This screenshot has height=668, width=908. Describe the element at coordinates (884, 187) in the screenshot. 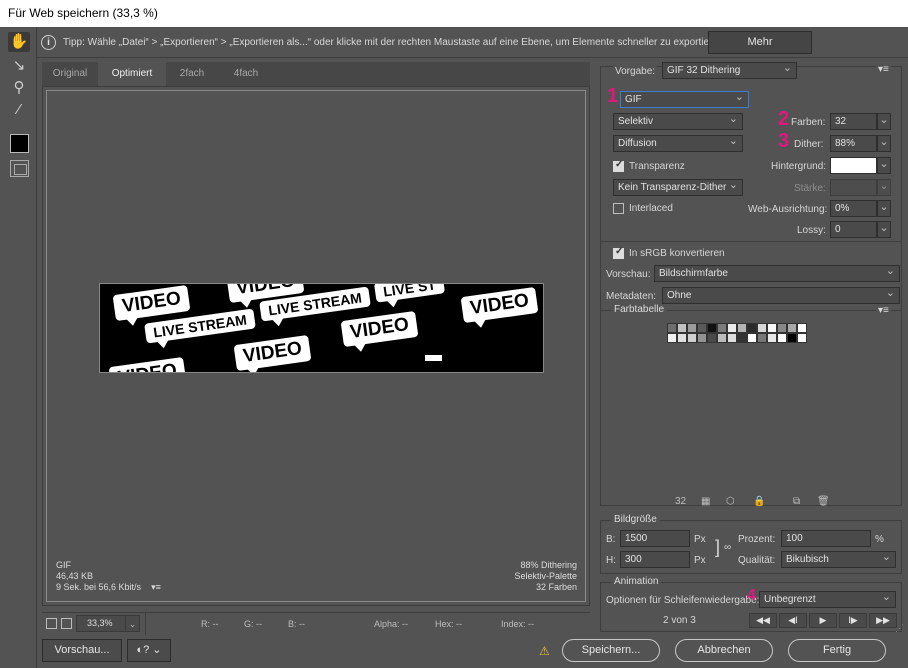

I see `amount-dropdown-icon: ⌄` at that location.